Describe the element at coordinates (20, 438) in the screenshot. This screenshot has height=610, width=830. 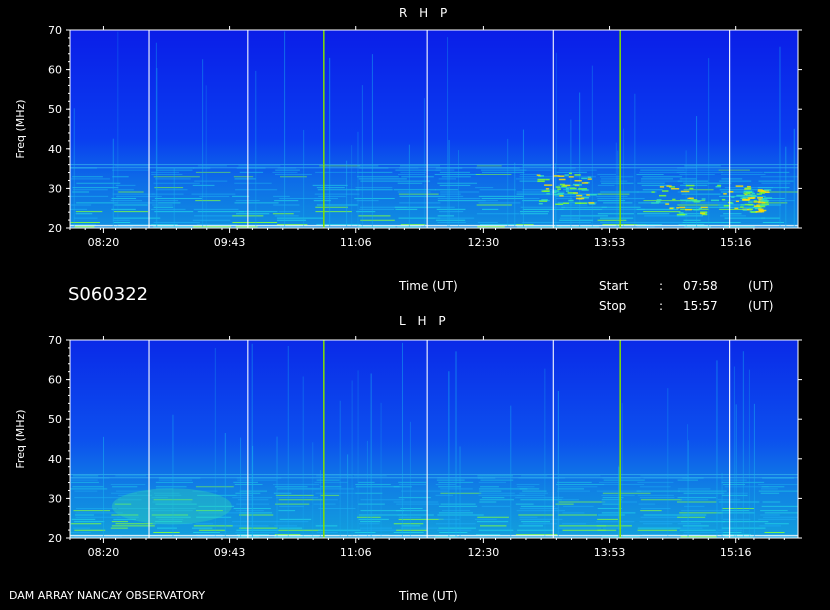
I see `lhp-y-axis-label: Freq (MHz)` at that location.